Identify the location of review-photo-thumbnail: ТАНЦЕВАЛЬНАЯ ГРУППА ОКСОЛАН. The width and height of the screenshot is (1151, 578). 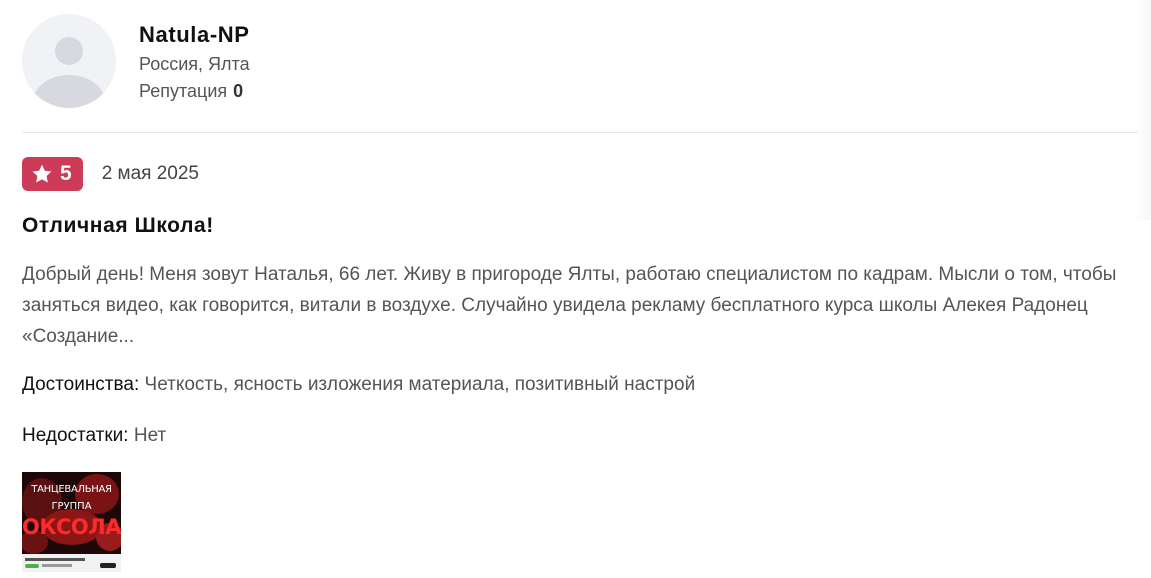
(71, 522).